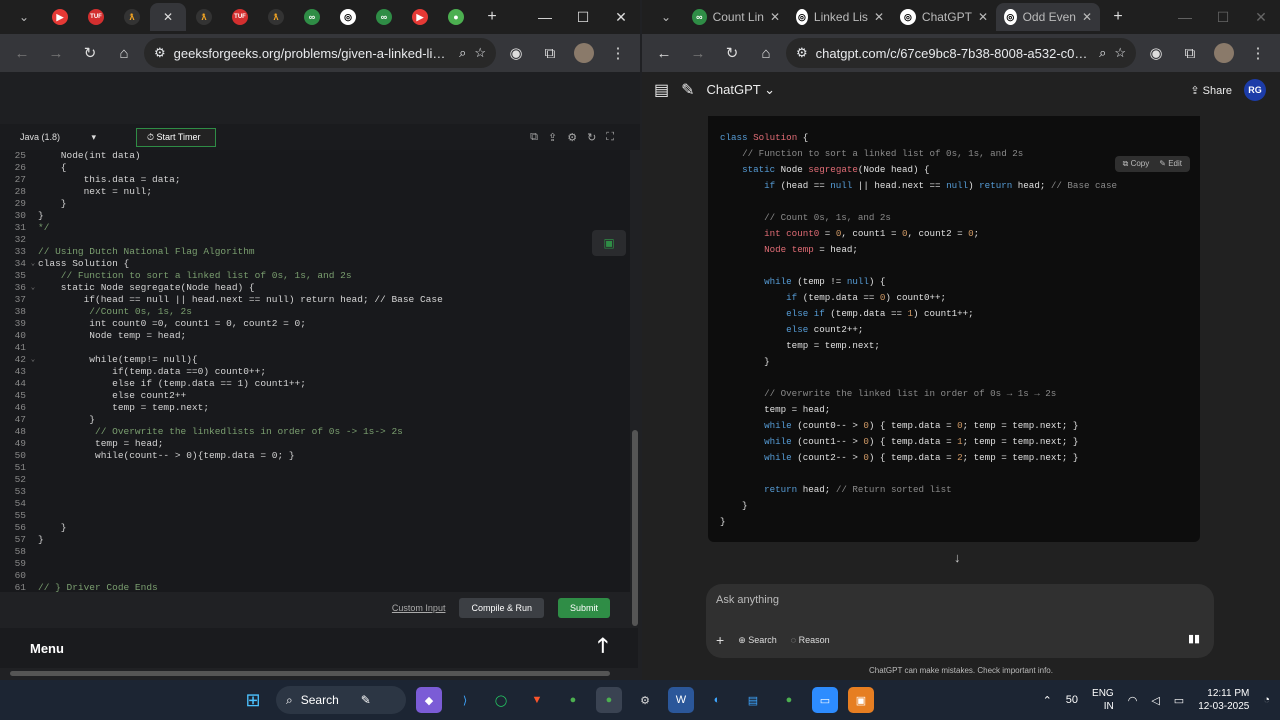 The width and height of the screenshot is (1280, 720). Describe the element at coordinates (789, 700) in the screenshot. I see `chrome-profile-icon: ●` at that location.